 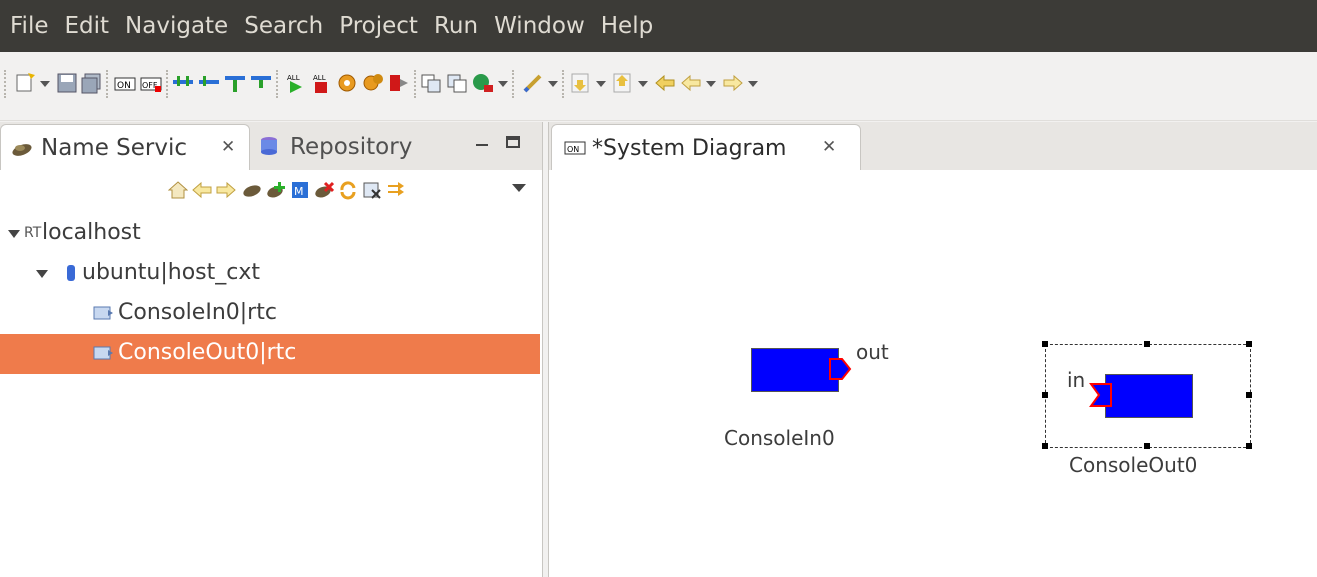 I want to click on svg-text: ON, so click(x=573, y=149).